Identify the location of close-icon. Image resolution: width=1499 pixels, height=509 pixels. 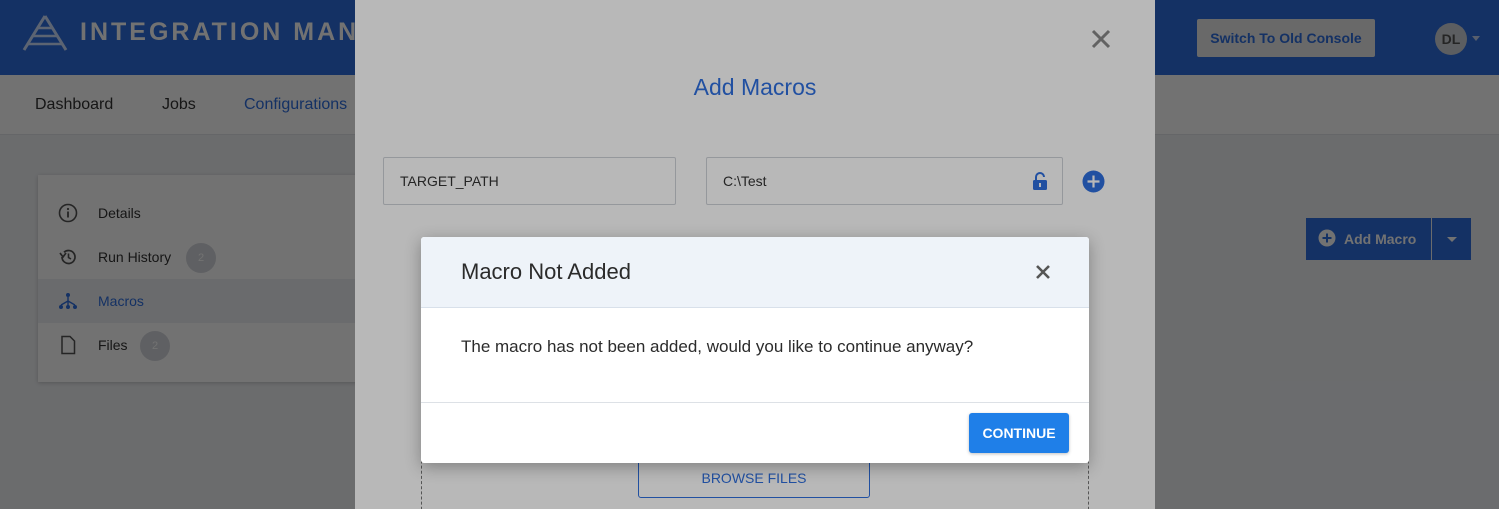
(1043, 272).